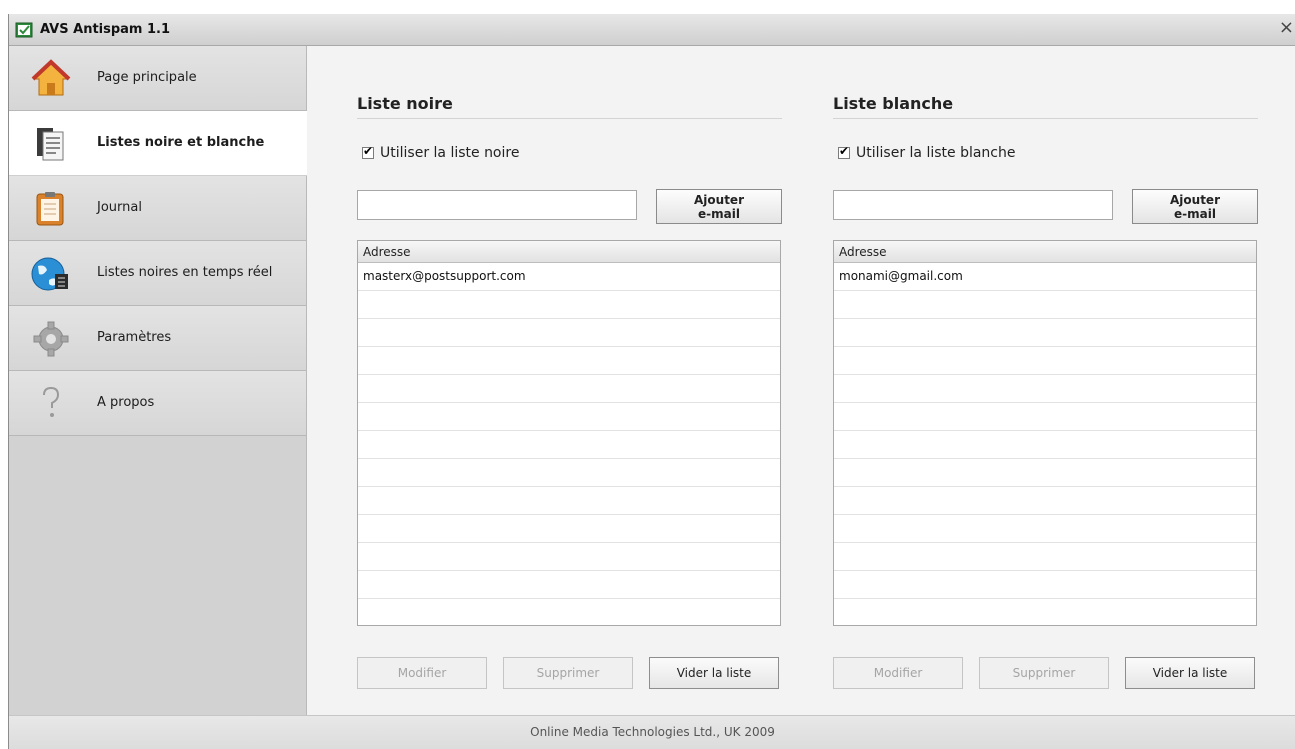 The width and height of the screenshot is (1295, 749). I want to click on checkbox-label: Utiliser la liste blanche, so click(936, 153).